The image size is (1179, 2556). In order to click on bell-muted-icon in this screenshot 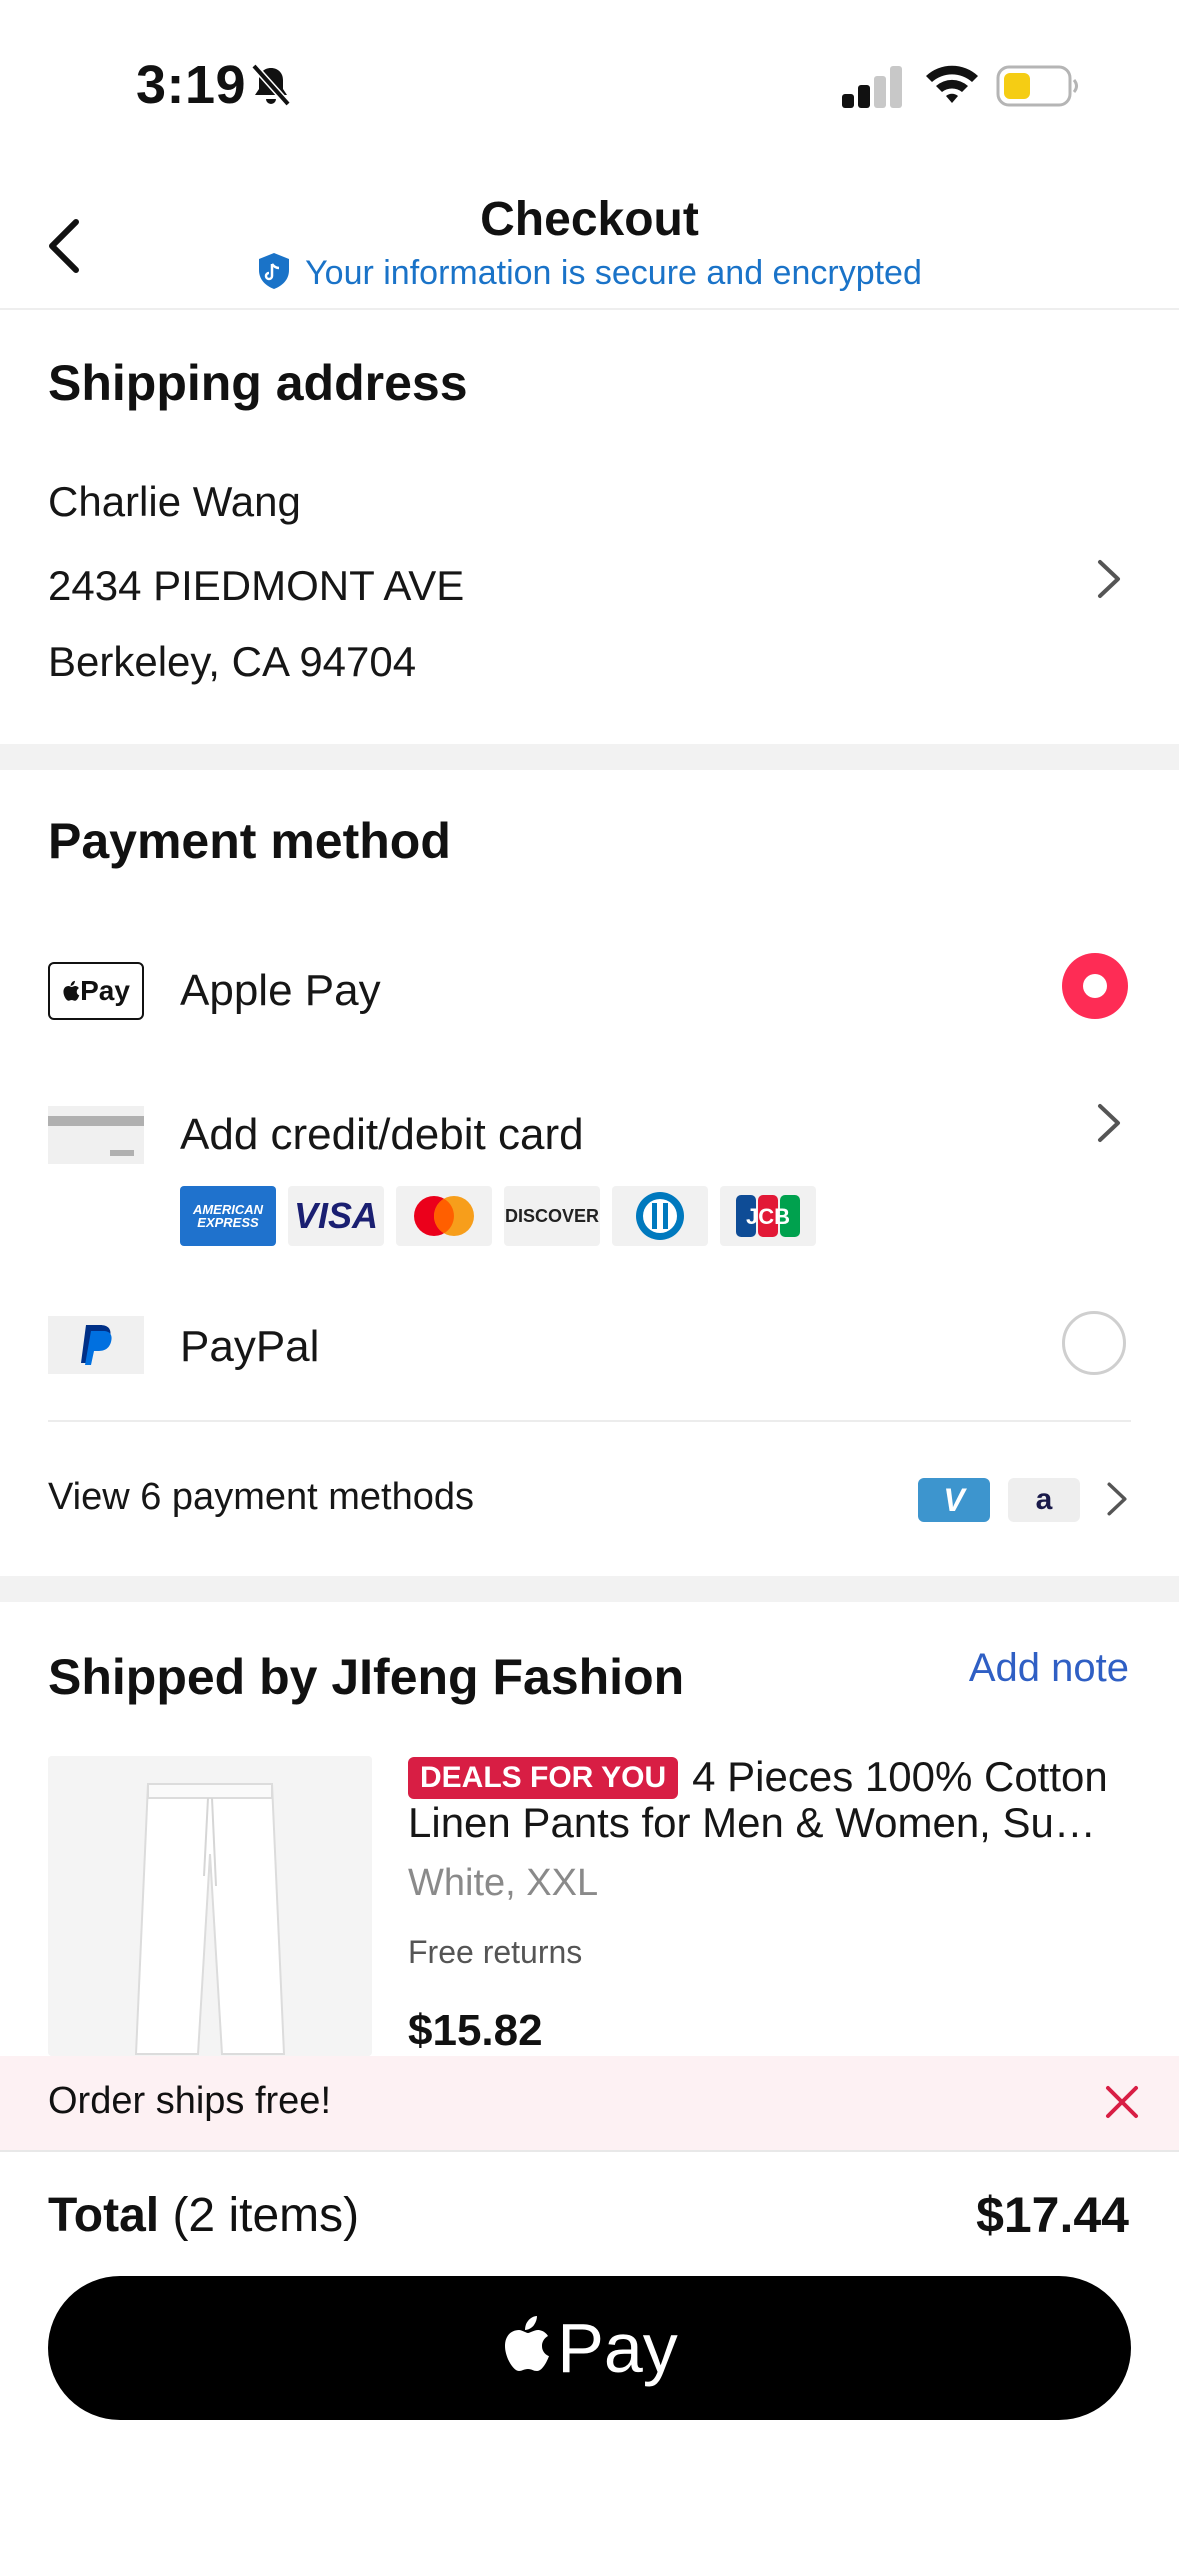, I will do `click(271, 85)`.